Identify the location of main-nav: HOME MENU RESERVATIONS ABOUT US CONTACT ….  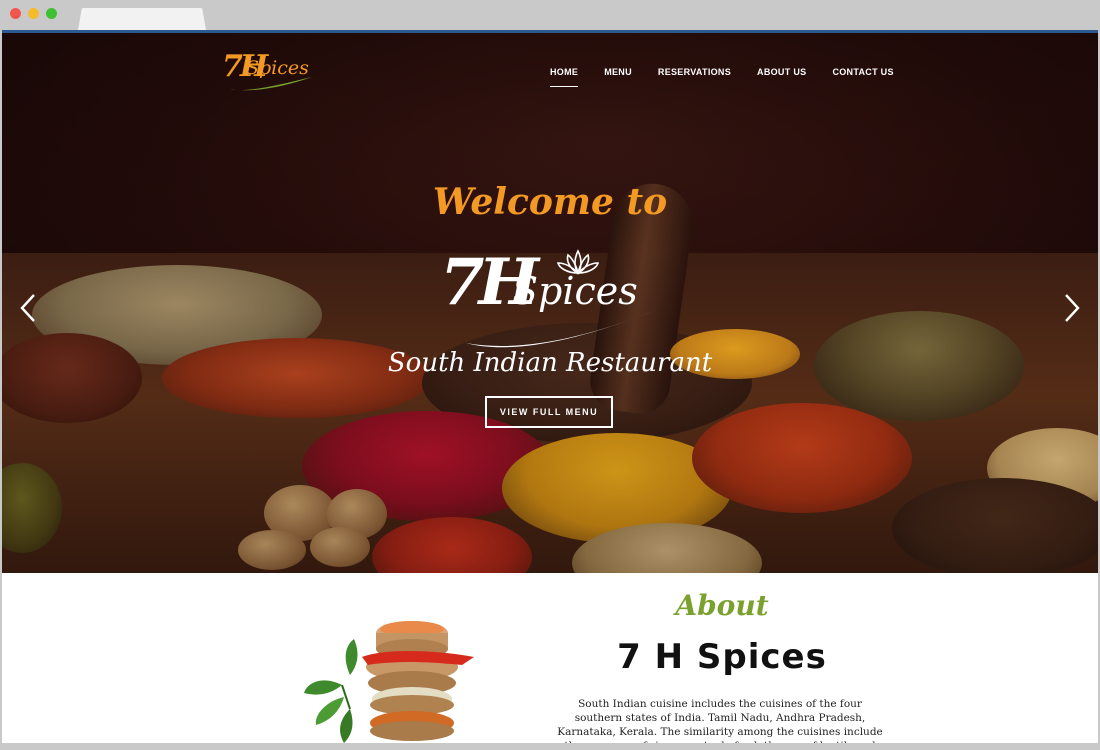
(722, 77).